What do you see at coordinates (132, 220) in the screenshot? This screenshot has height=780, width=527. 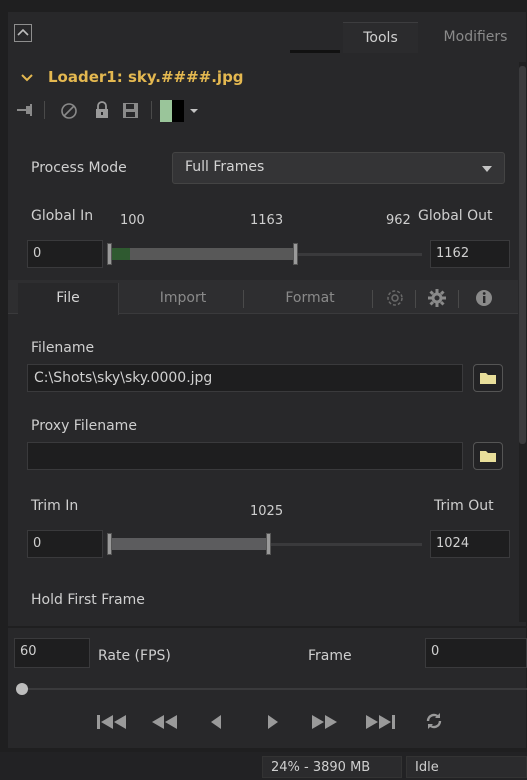 I see `global-tick-left: 100` at bounding box center [132, 220].